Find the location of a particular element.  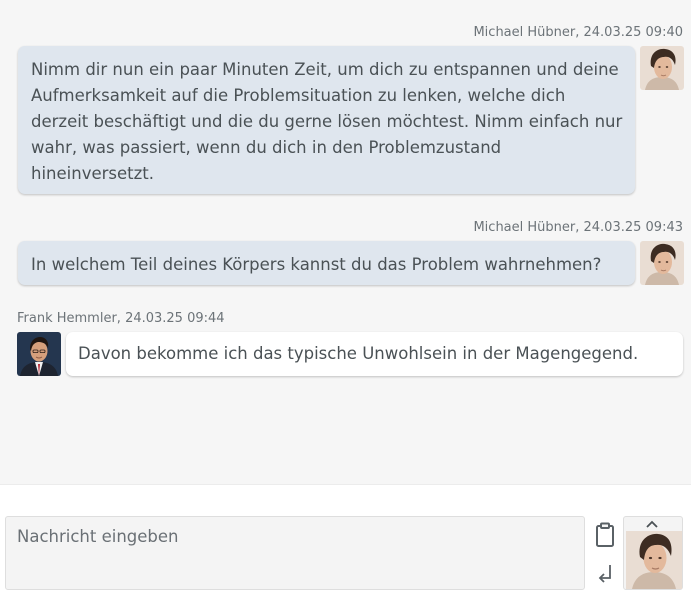

profile-menu-button is located at coordinates (653, 553).